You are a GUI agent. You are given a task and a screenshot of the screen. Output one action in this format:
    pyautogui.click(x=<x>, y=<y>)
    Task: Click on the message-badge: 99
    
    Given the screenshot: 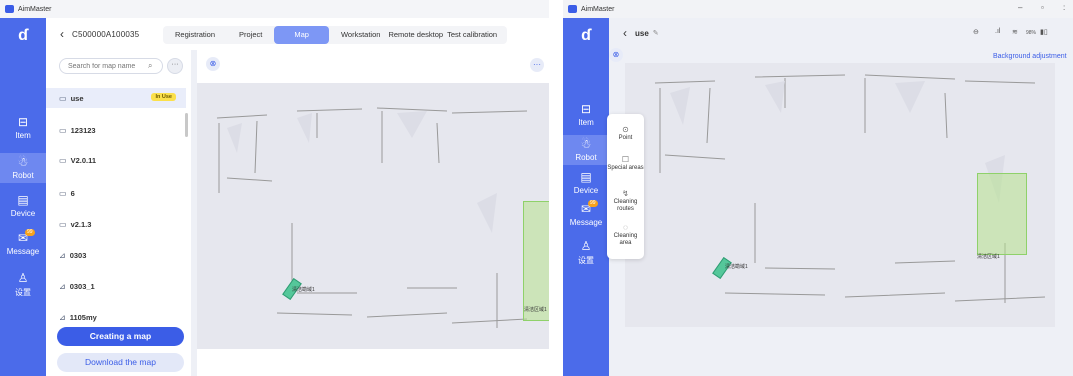 What is the action you would take?
    pyautogui.click(x=30, y=232)
    